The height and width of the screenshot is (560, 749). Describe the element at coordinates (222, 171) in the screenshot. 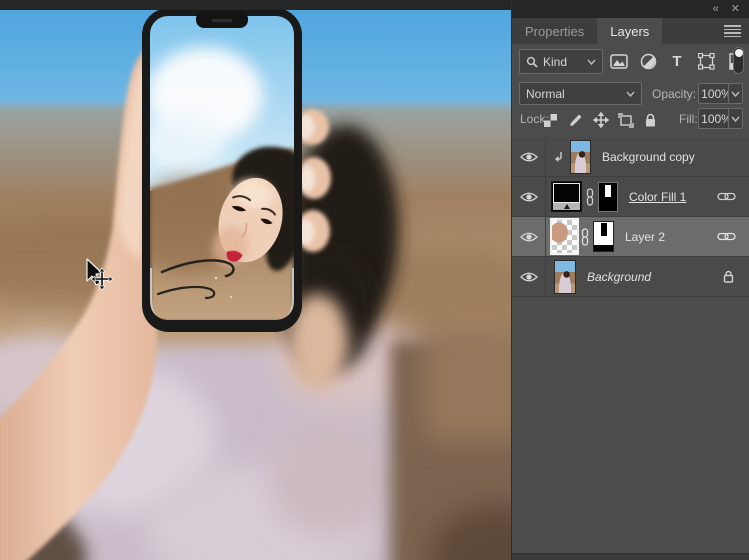

I see `phone-mockup` at that location.